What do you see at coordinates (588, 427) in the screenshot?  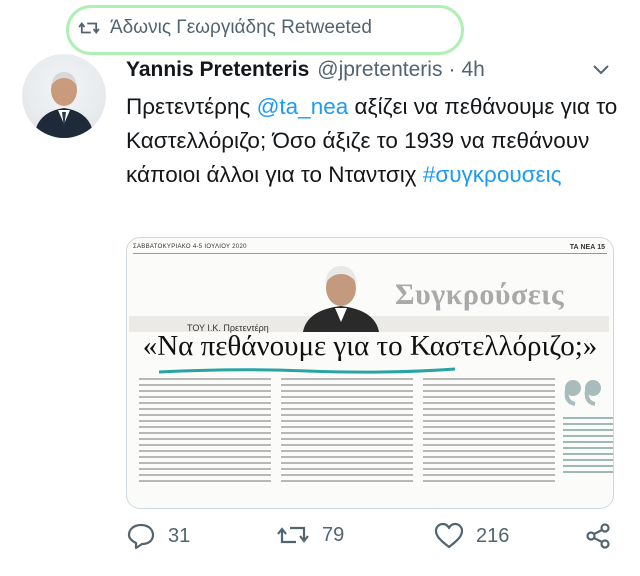 I see `pull-quote` at bounding box center [588, 427].